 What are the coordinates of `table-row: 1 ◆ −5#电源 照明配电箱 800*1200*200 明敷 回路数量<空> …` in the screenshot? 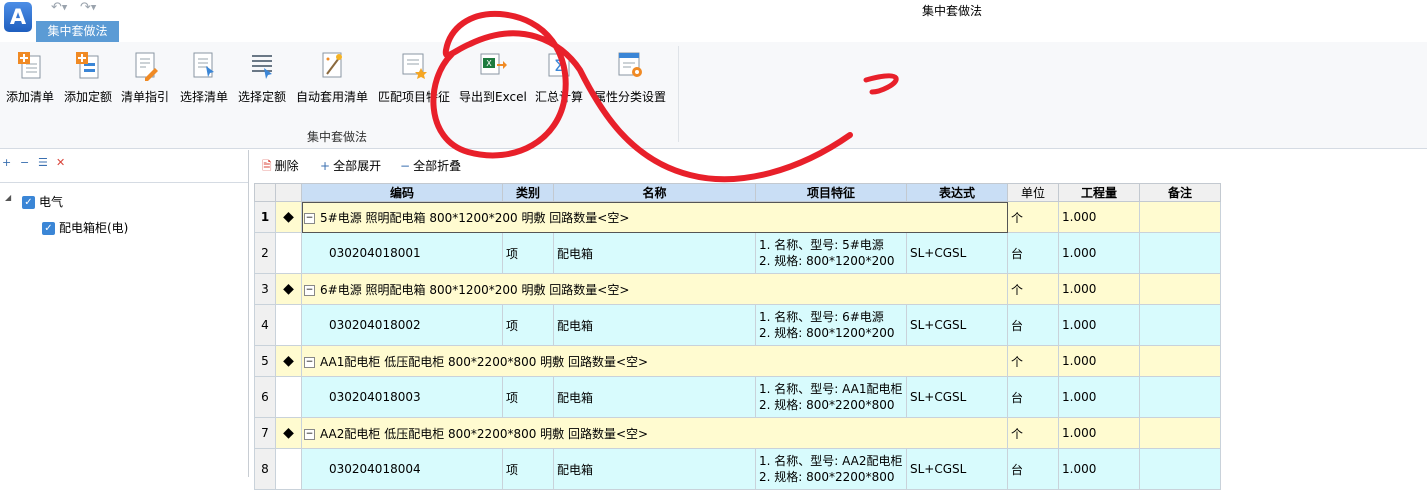 It's located at (737, 217).